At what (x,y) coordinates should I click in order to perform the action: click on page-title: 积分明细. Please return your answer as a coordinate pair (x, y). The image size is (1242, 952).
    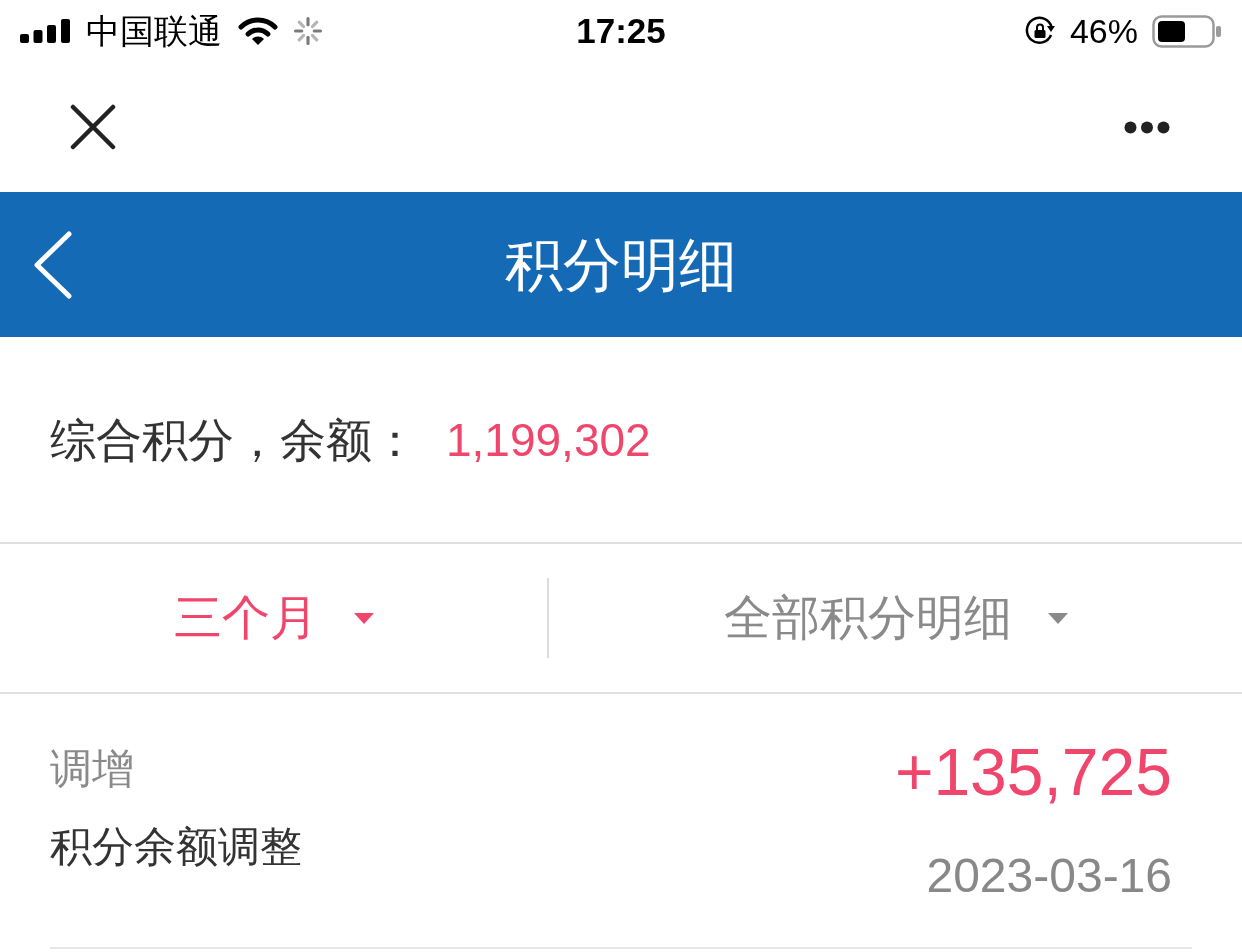
    Looking at the image, I should click on (621, 264).